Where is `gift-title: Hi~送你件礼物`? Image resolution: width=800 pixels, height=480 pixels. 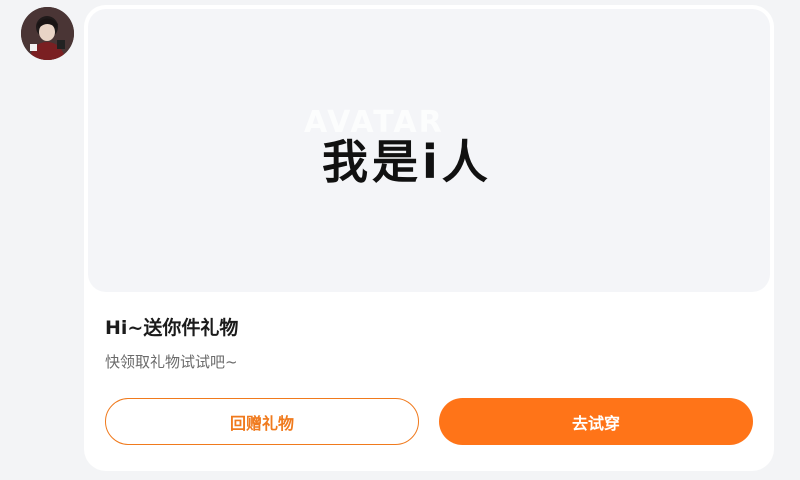
gift-title: Hi~送你件礼物 is located at coordinates (172, 328).